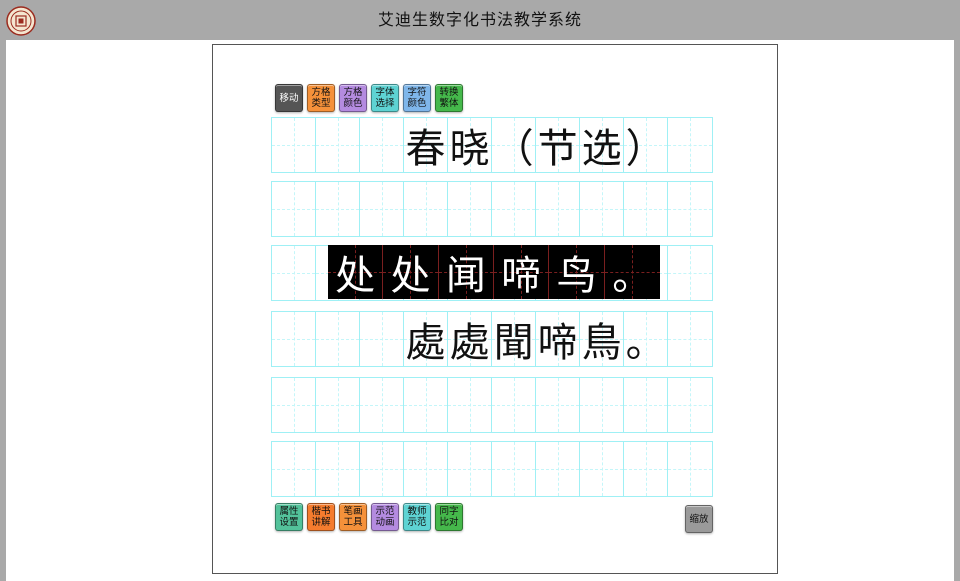  Describe the element at coordinates (699, 519) in the screenshot. I see `zoom-button: 缩放` at that location.